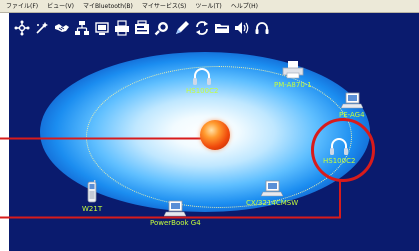 This screenshot has height=251, width=419. I want to click on device-laptop-bottom: PowerBook G4, so click(175, 213).